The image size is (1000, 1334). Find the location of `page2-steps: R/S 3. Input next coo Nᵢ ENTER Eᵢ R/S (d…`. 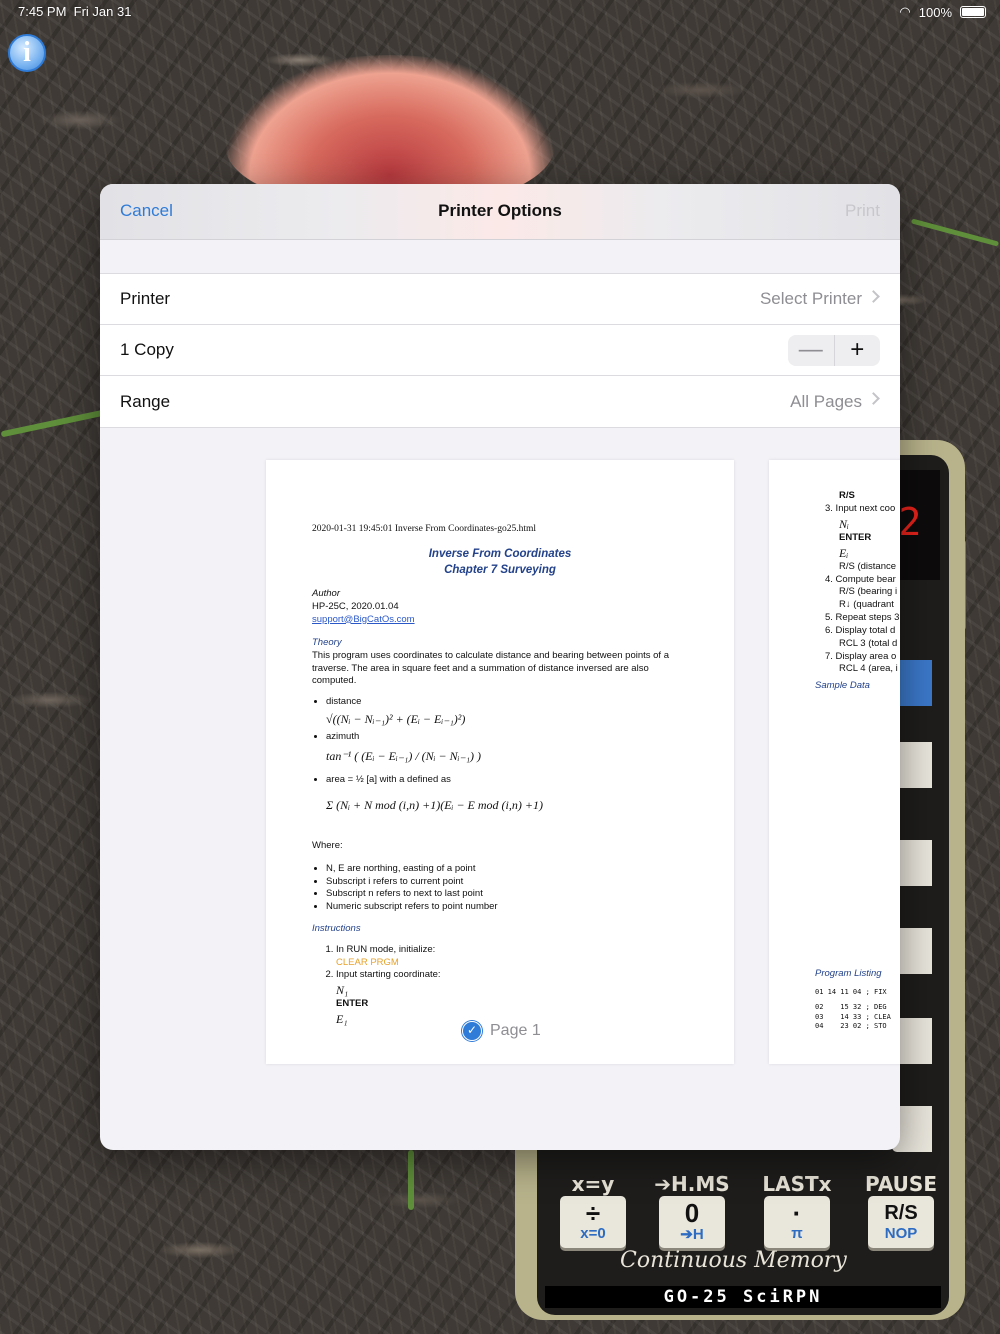

page2-steps: R/S 3. Input next coo Nᵢ ENTER Eᵢ R/S (d… is located at coordinates (862, 582).